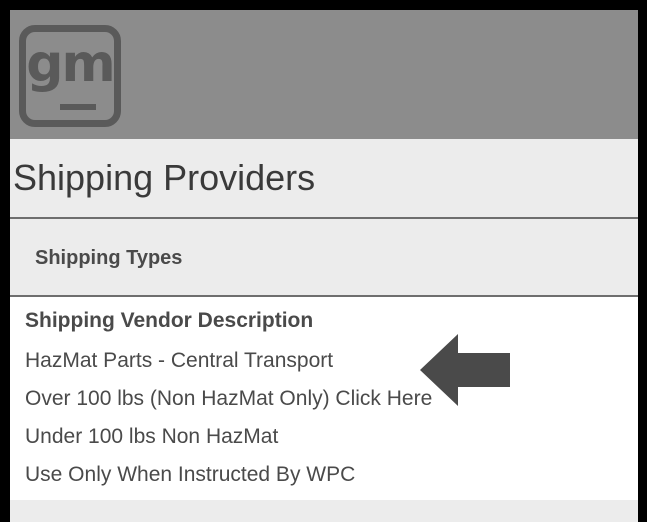 The width and height of the screenshot is (647, 522). What do you see at coordinates (169, 320) in the screenshot?
I see `vendor-list-header: Shipping Vendor Description` at bounding box center [169, 320].